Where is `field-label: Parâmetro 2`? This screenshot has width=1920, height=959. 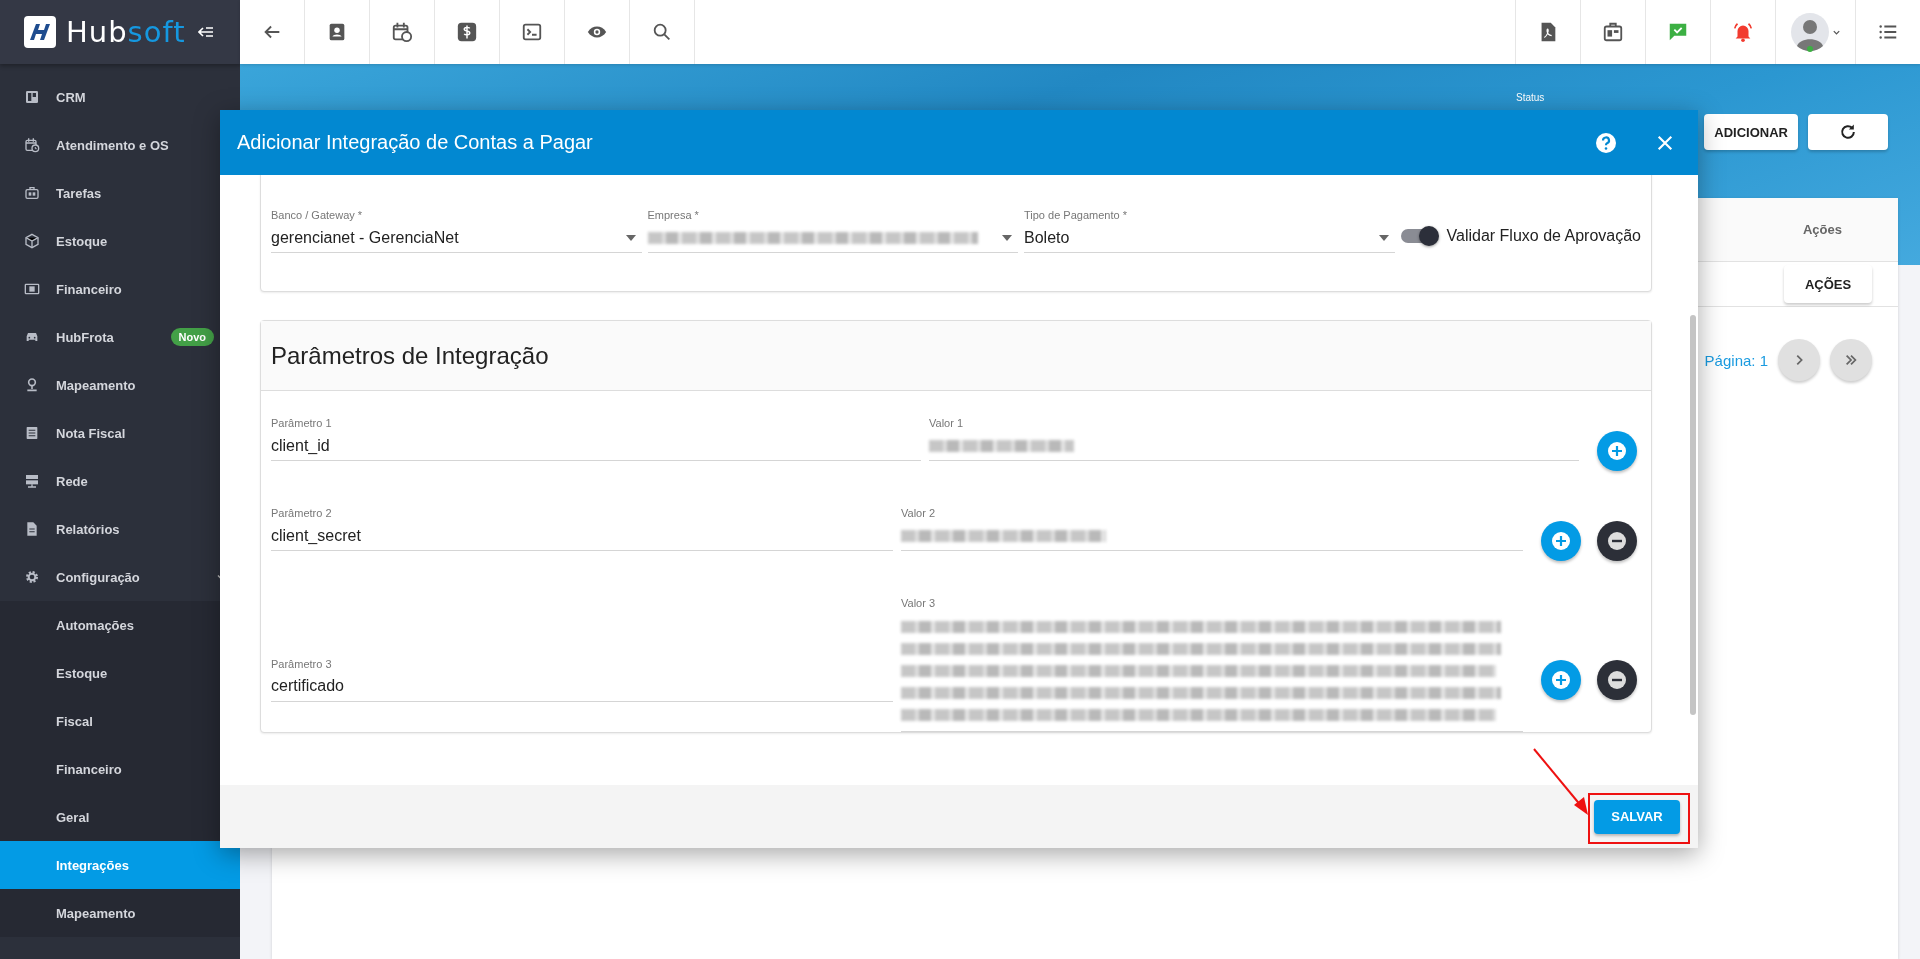 field-label: Parâmetro 2 is located at coordinates (302, 513).